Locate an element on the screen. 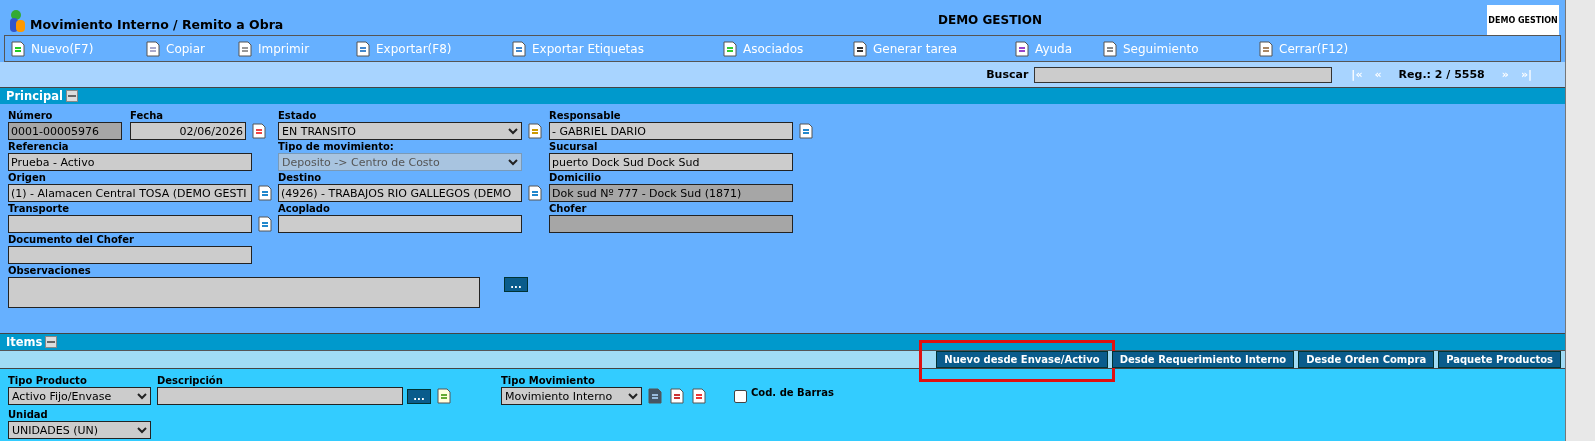 The height and width of the screenshot is (441, 1595). field-label: Estado is located at coordinates (298, 116).